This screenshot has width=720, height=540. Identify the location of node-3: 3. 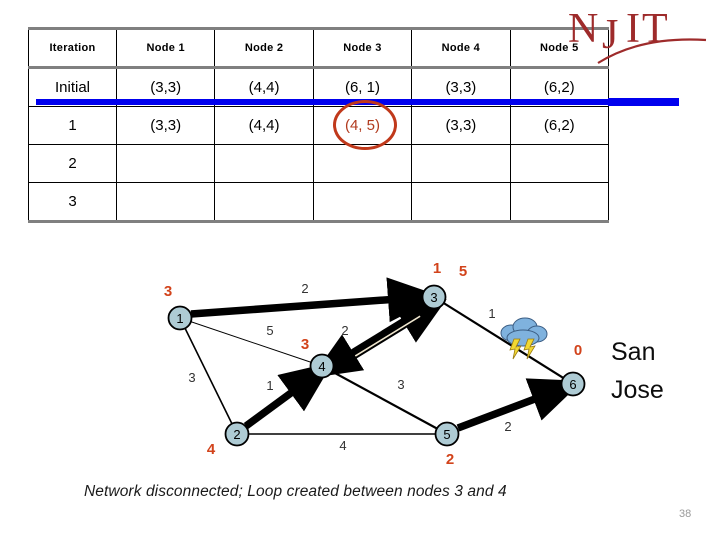
(434, 297).